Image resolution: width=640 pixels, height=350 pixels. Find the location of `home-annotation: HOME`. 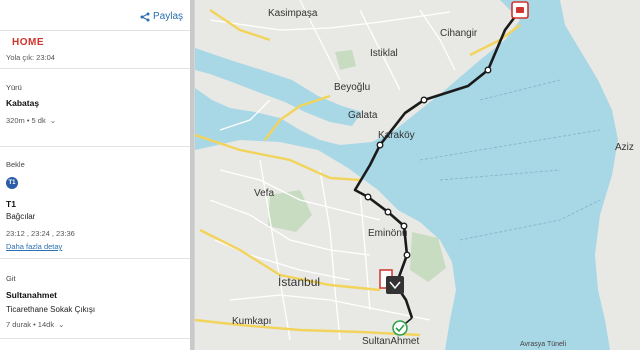

home-annotation: HOME is located at coordinates (28, 42).